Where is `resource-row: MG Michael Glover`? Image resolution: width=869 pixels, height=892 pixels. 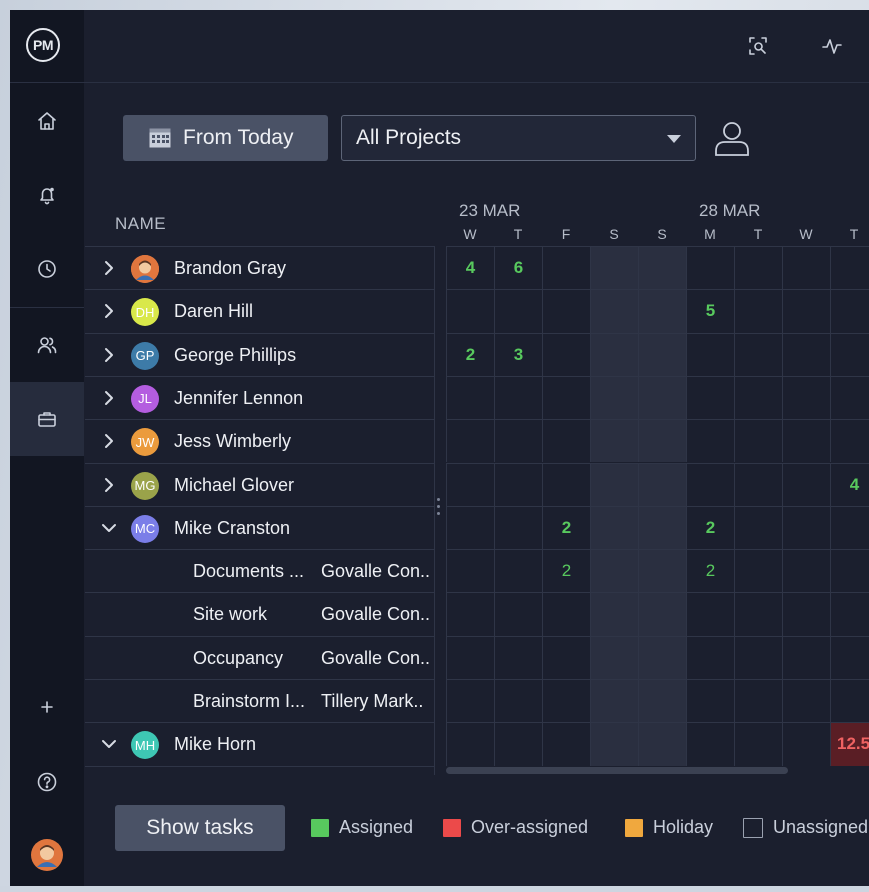
resource-row: MG Michael Glover is located at coordinates (260, 484).